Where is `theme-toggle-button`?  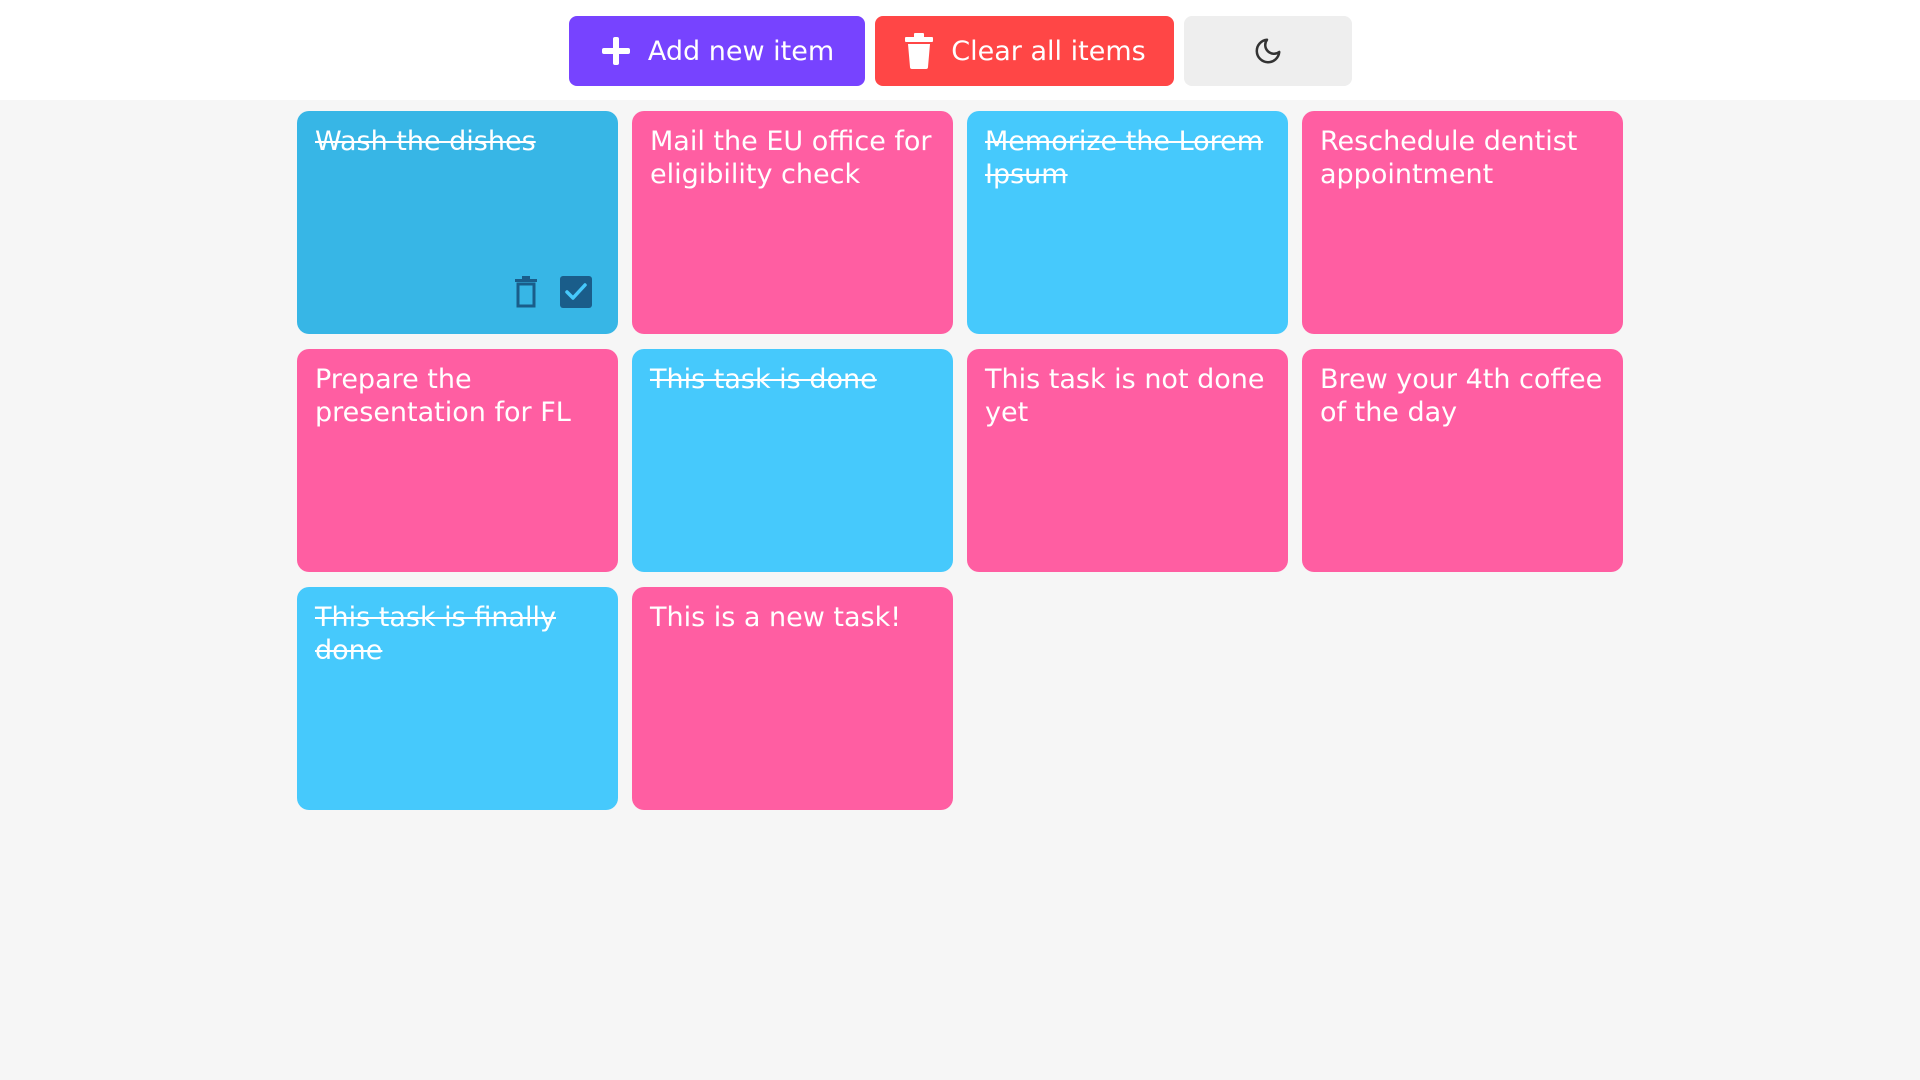 theme-toggle-button is located at coordinates (1268, 51).